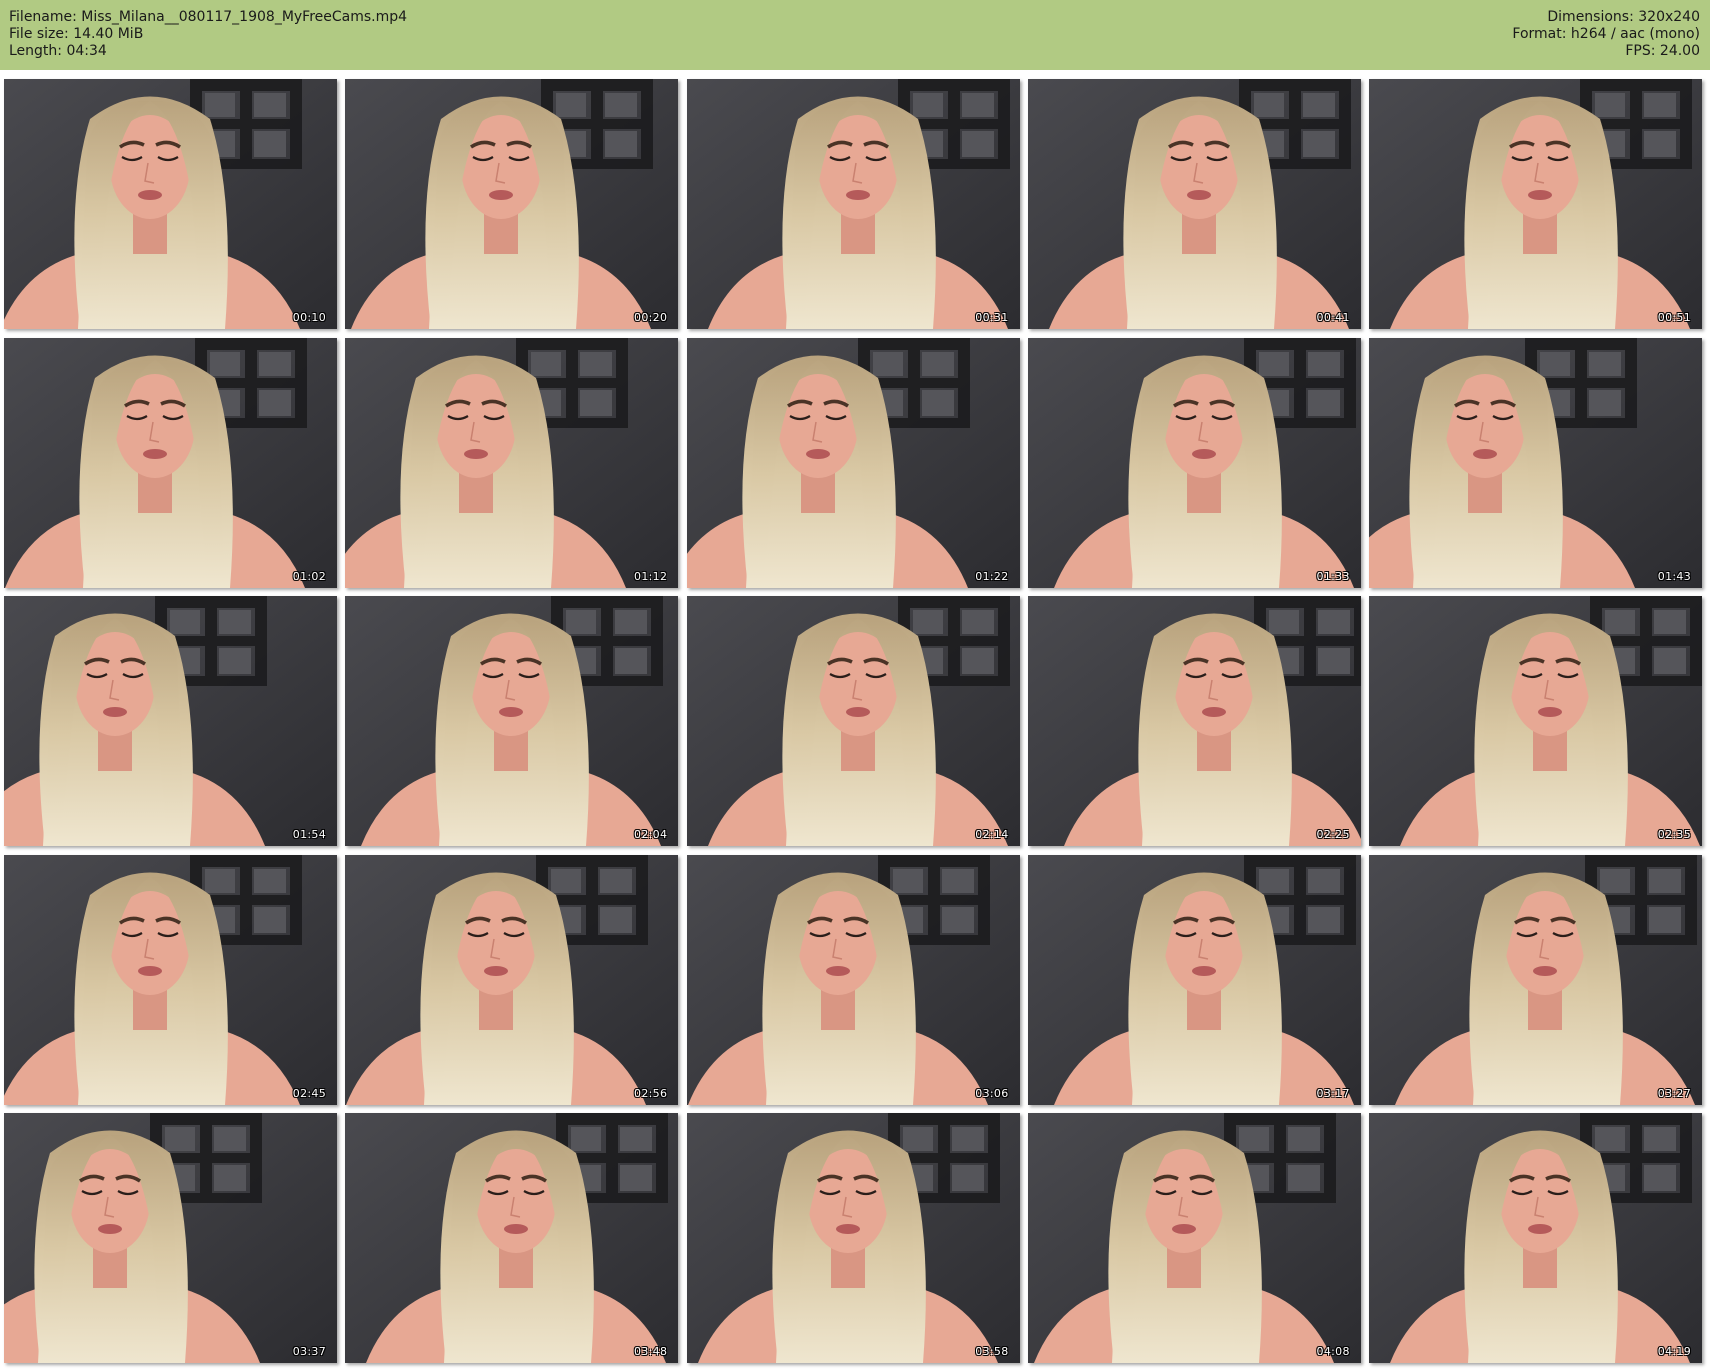  What do you see at coordinates (1333, 1351) in the screenshot?
I see `frame-timestamp: 04:08` at bounding box center [1333, 1351].